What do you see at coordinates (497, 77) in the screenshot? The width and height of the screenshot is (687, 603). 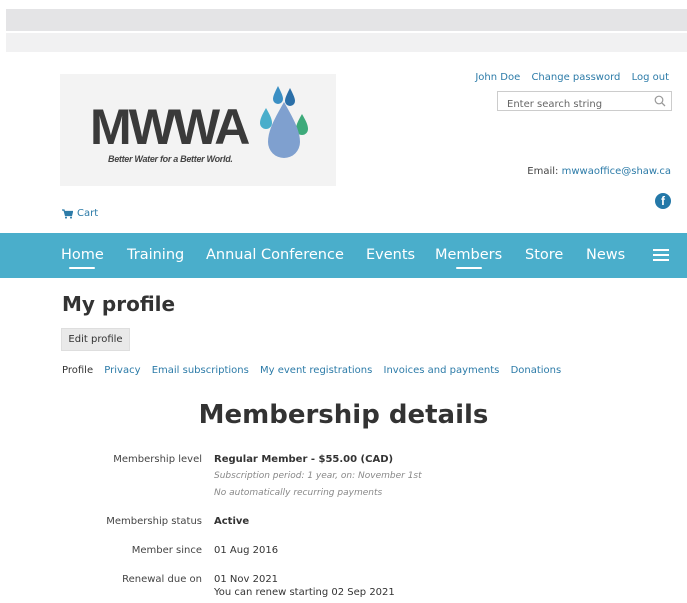 I see `user-name-link: John Doe` at bounding box center [497, 77].